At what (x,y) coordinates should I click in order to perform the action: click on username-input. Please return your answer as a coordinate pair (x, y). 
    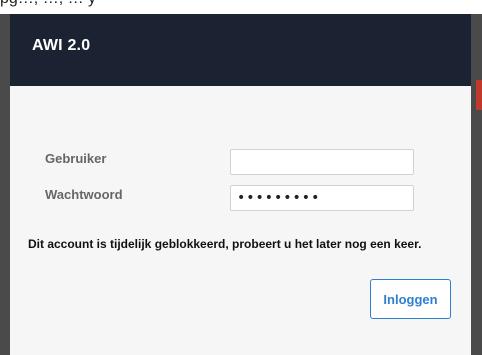
    Looking at the image, I should click on (322, 162).